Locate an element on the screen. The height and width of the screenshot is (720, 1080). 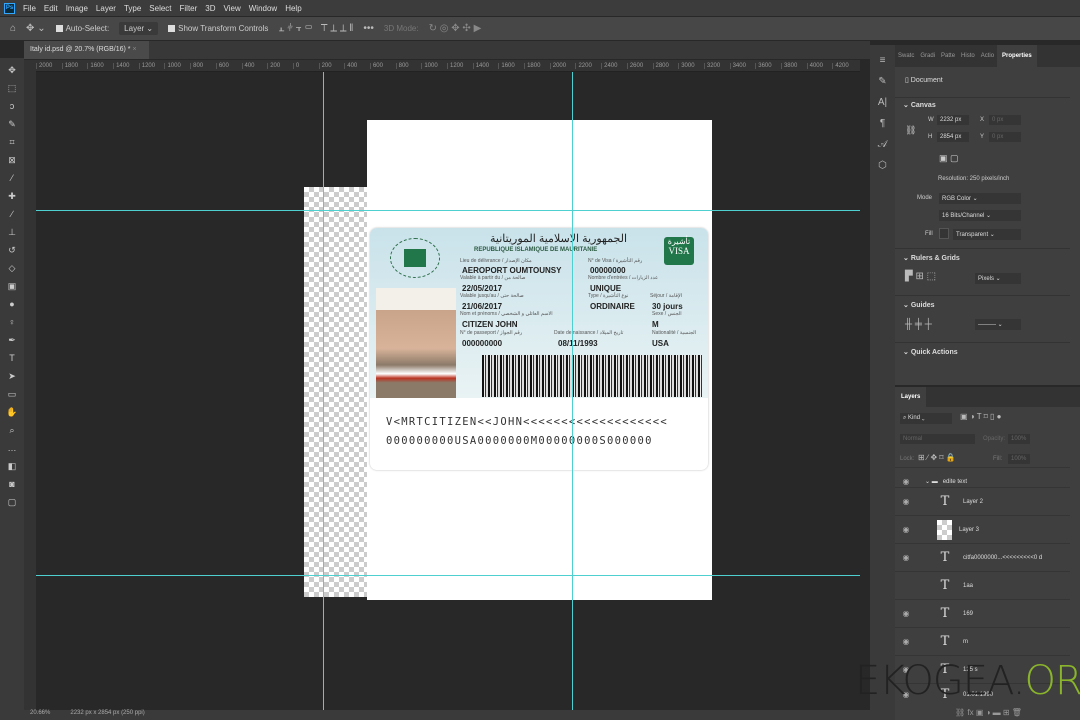
menu-help: Help is located at coordinates (293, 8).